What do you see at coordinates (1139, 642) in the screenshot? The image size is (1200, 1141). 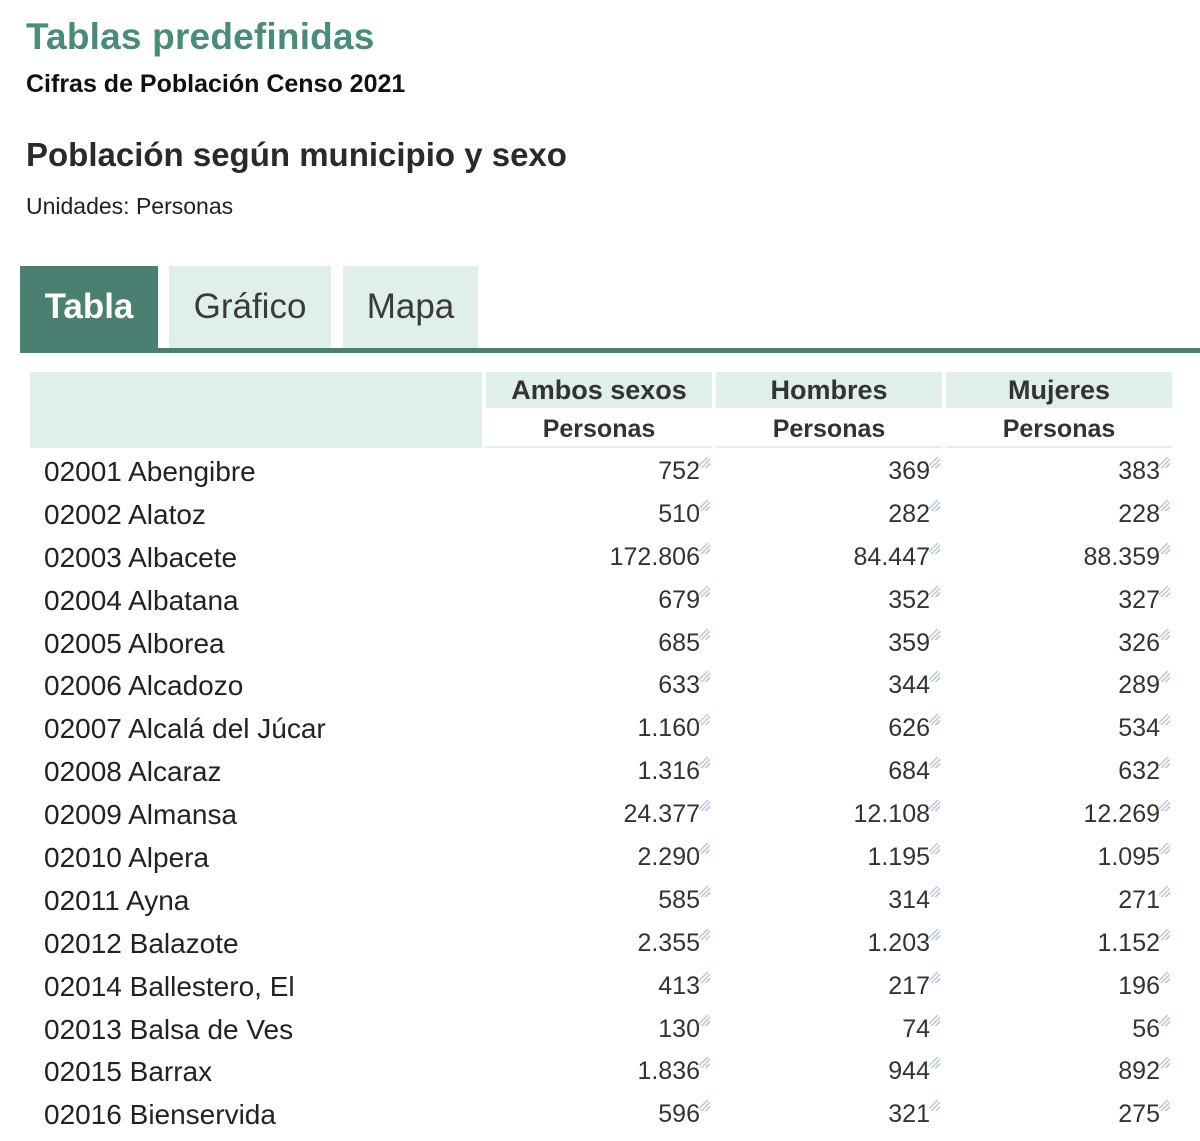 I see `cell-value: 326` at bounding box center [1139, 642].